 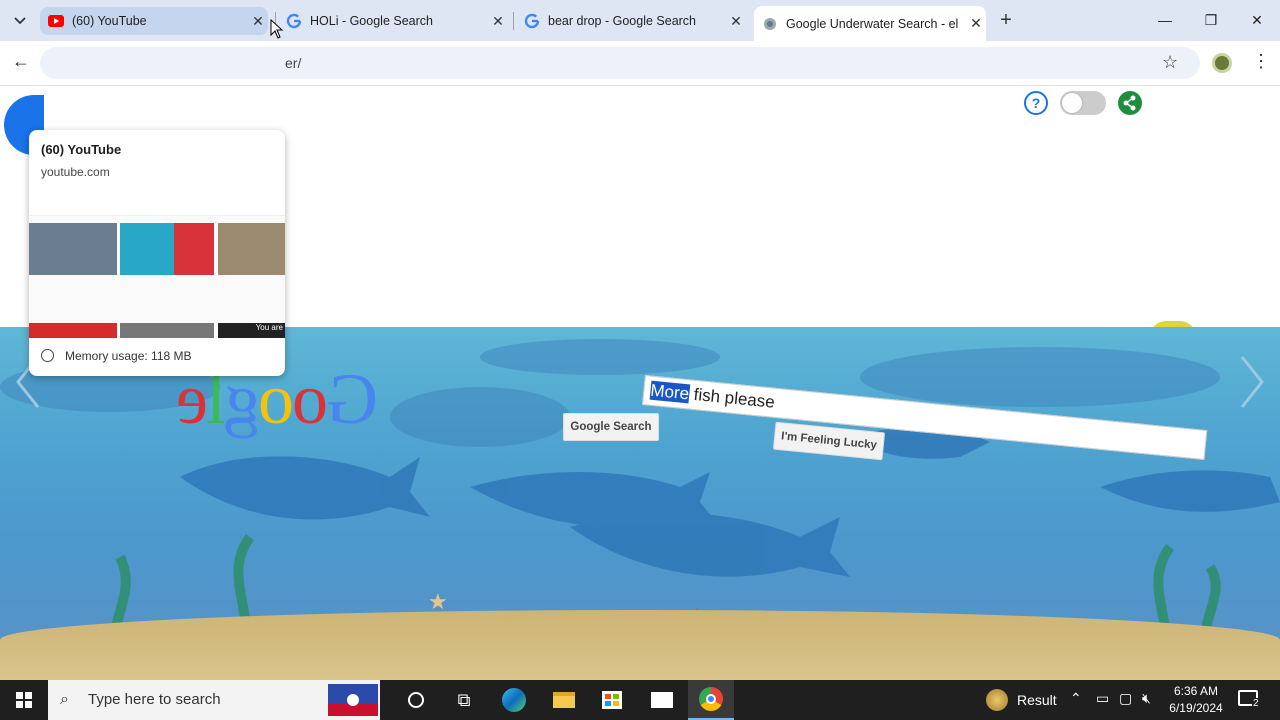 I want to click on underwater-icon, so click(x=770, y=24).